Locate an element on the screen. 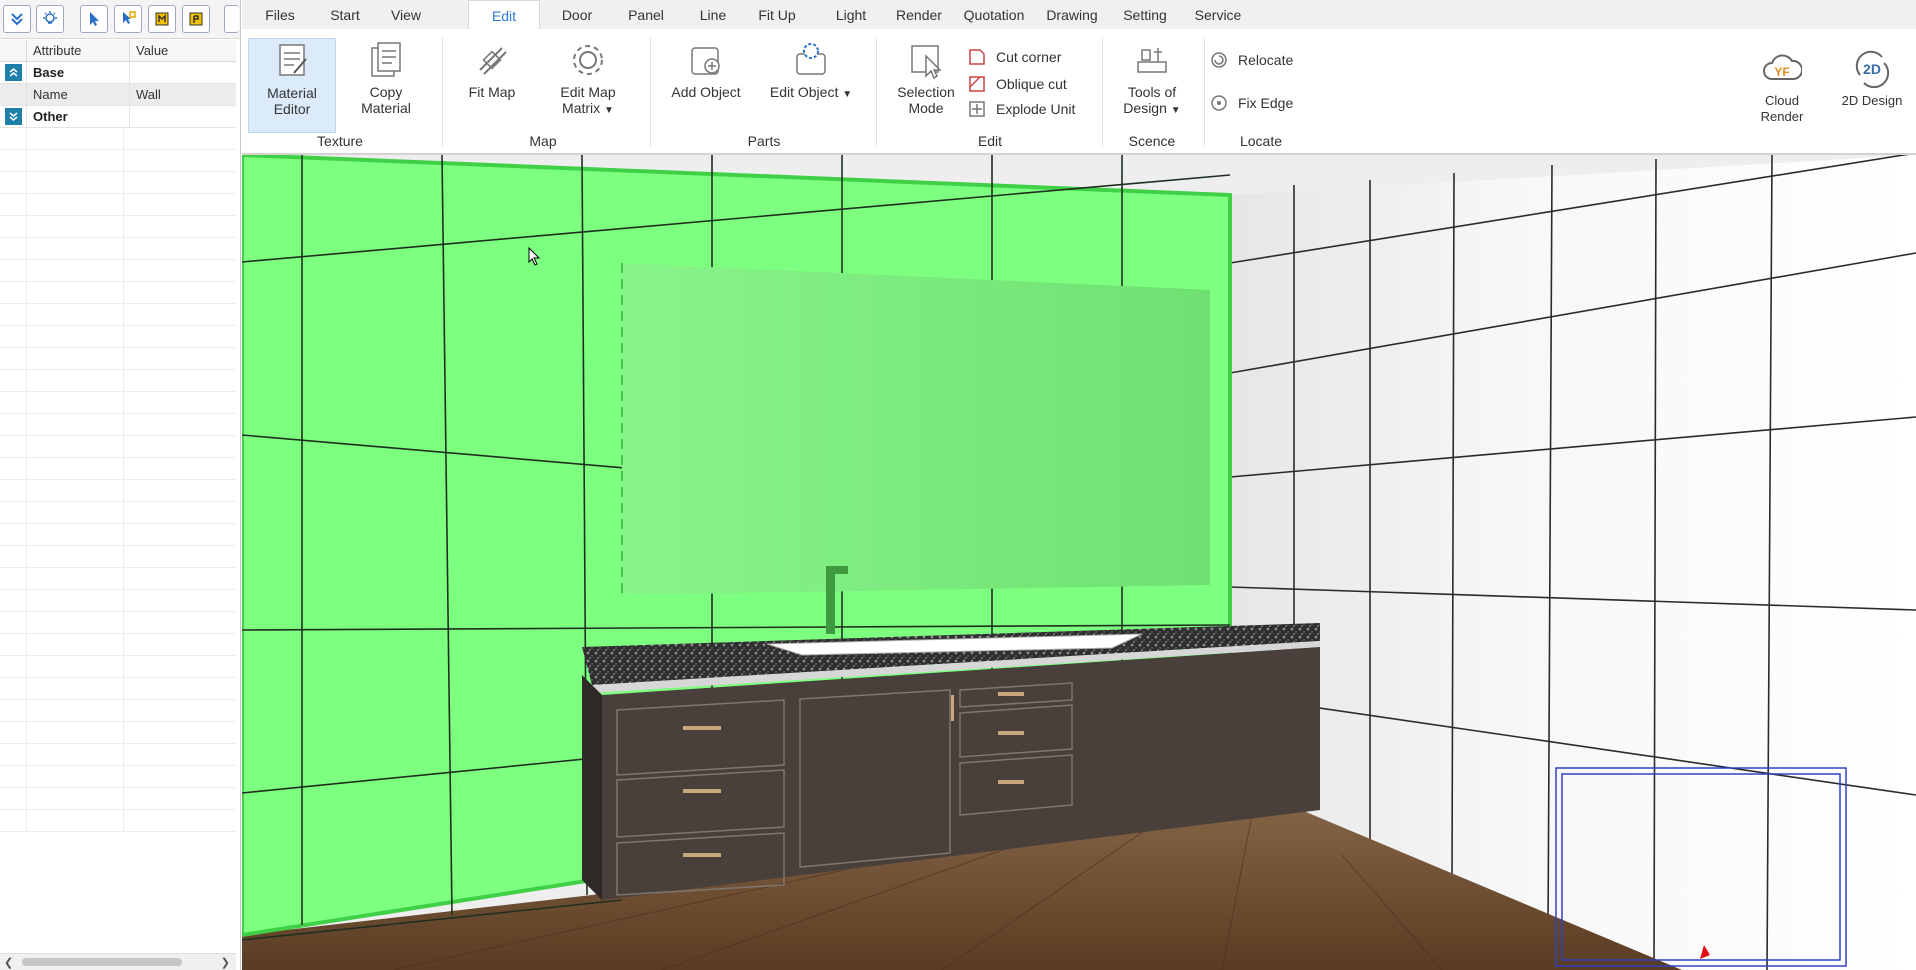 The width and height of the screenshot is (1916, 970). tools-of-design-button: Tools of Design ▼ is located at coordinates (1152, 79).